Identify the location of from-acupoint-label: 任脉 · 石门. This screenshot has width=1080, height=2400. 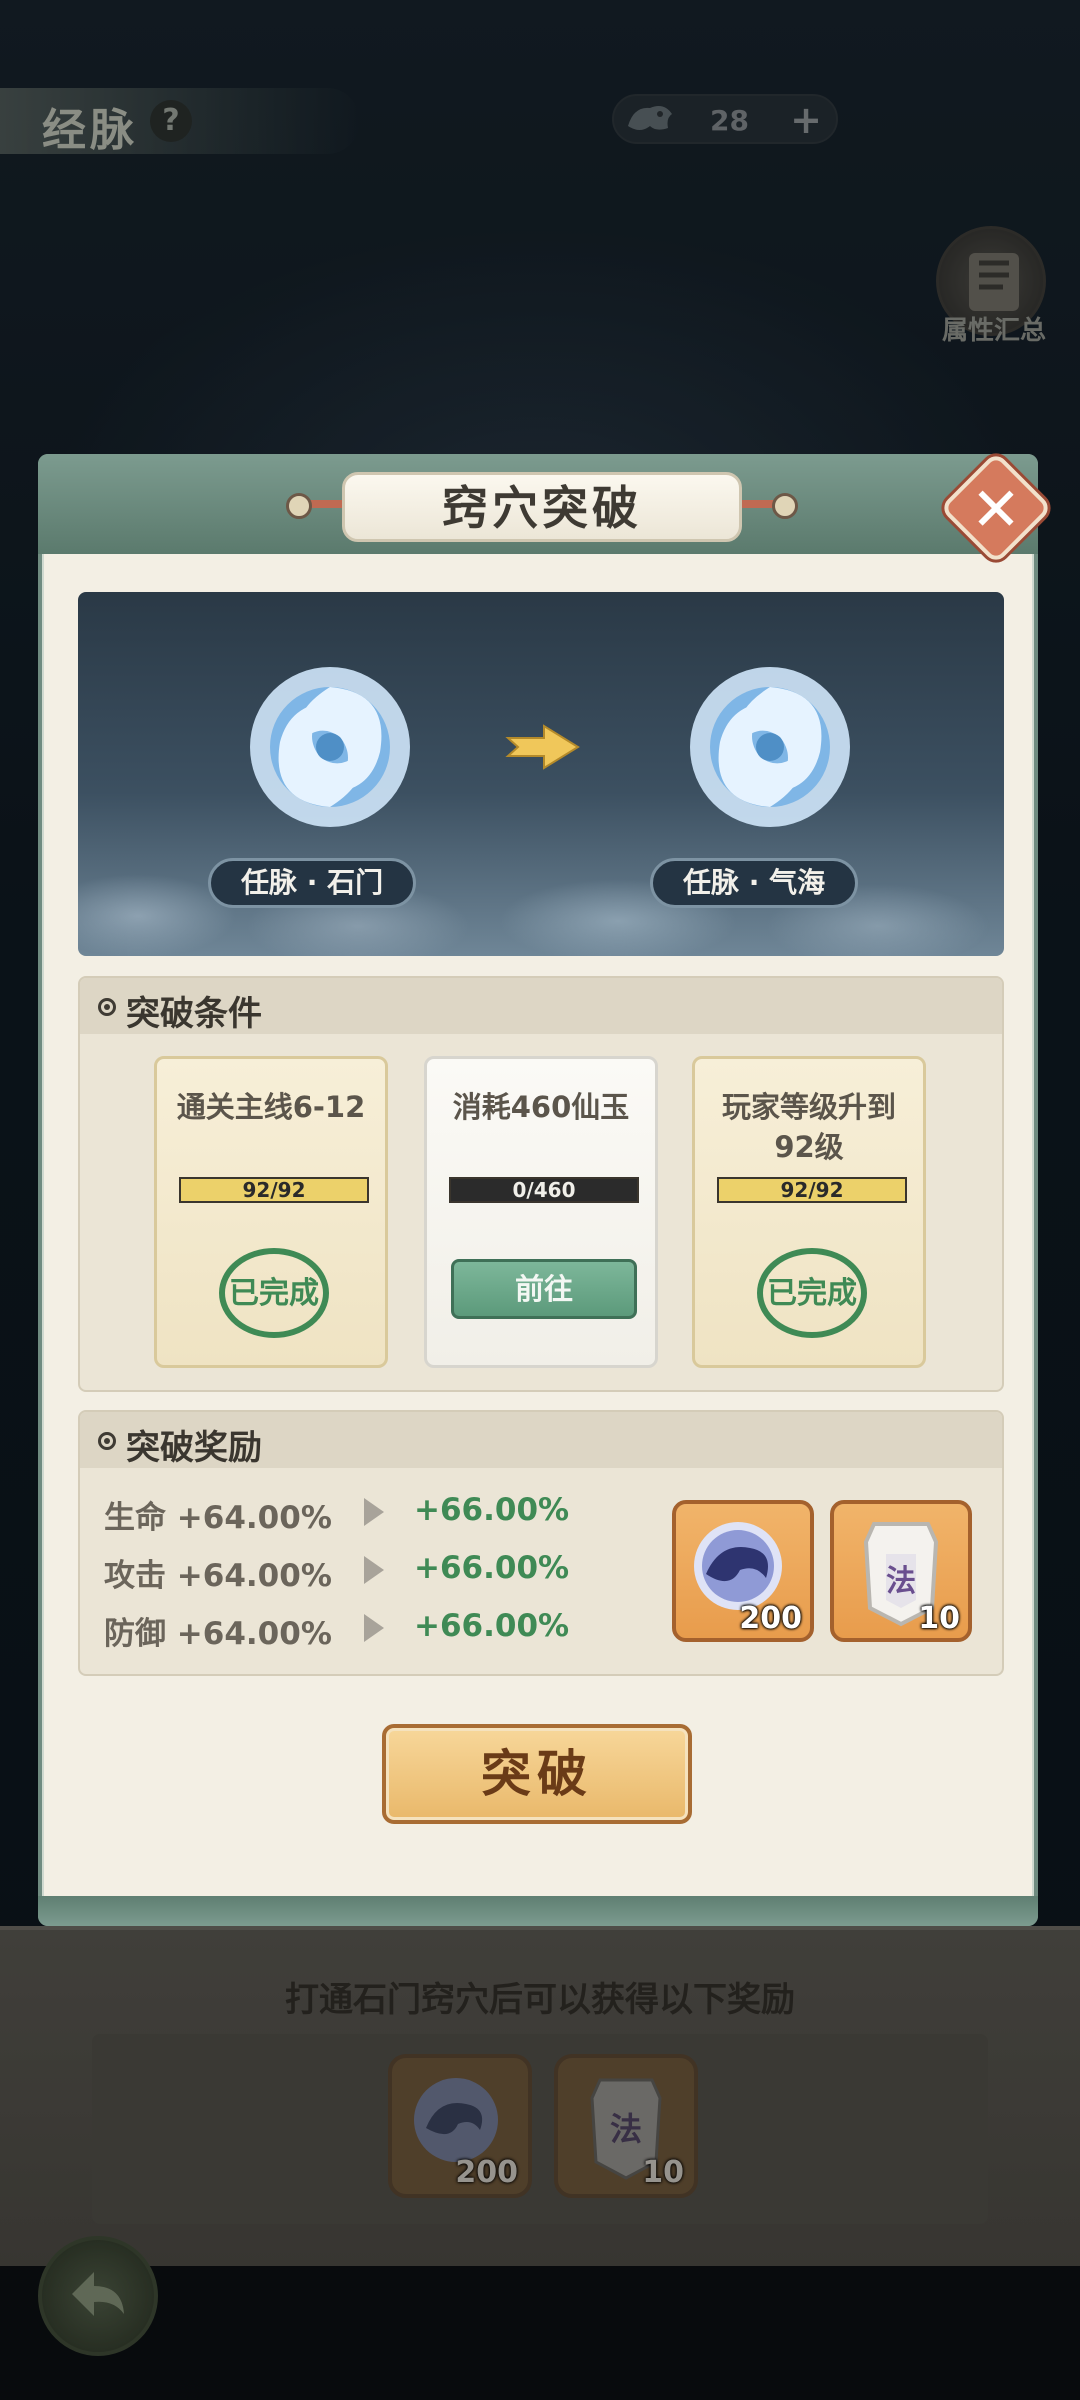
(312, 883).